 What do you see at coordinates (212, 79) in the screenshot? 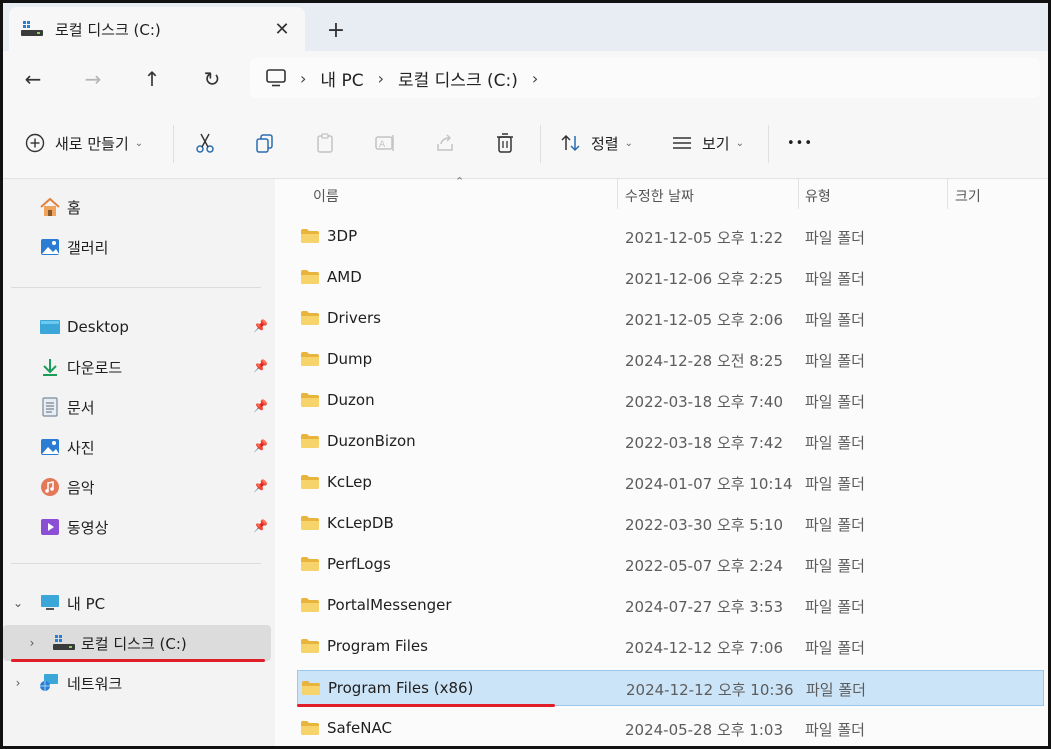
I see `refresh-button: ↻` at bounding box center [212, 79].